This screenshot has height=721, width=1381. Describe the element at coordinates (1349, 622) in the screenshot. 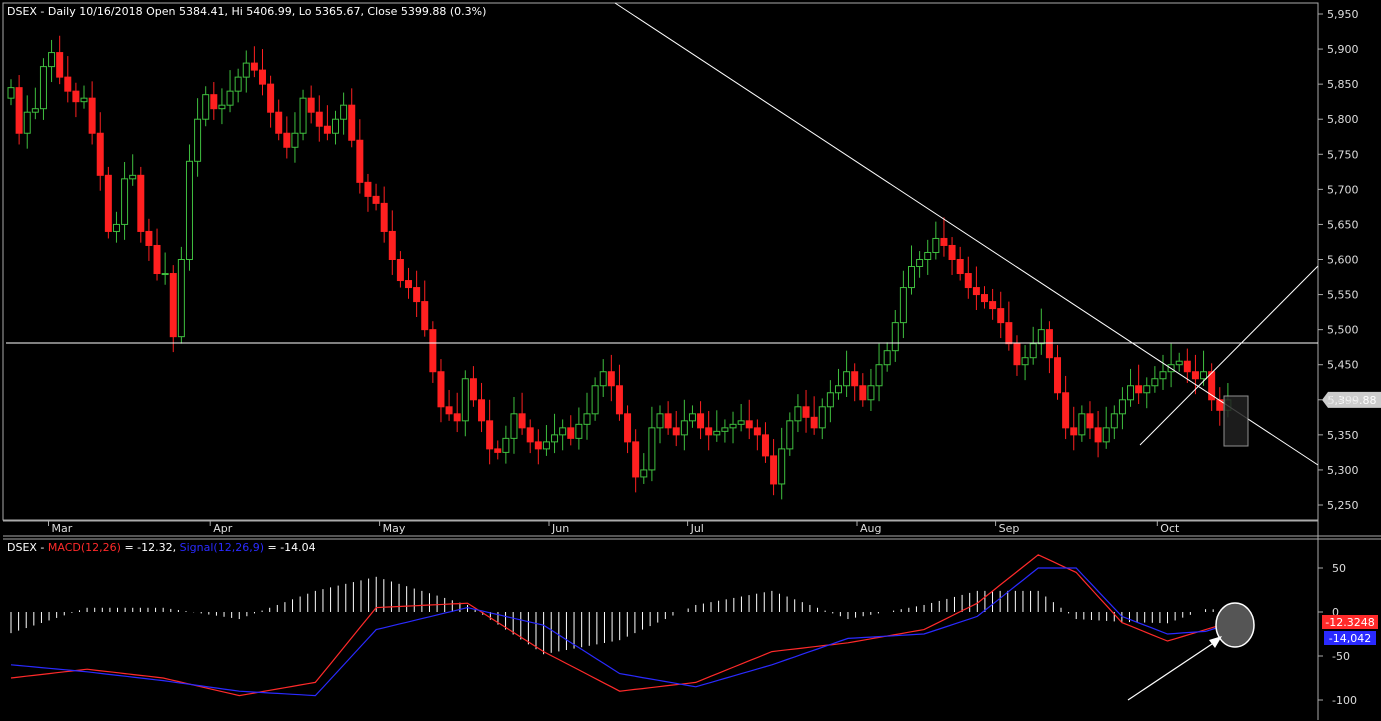

I see `macd-tag: -12.3248` at that location.